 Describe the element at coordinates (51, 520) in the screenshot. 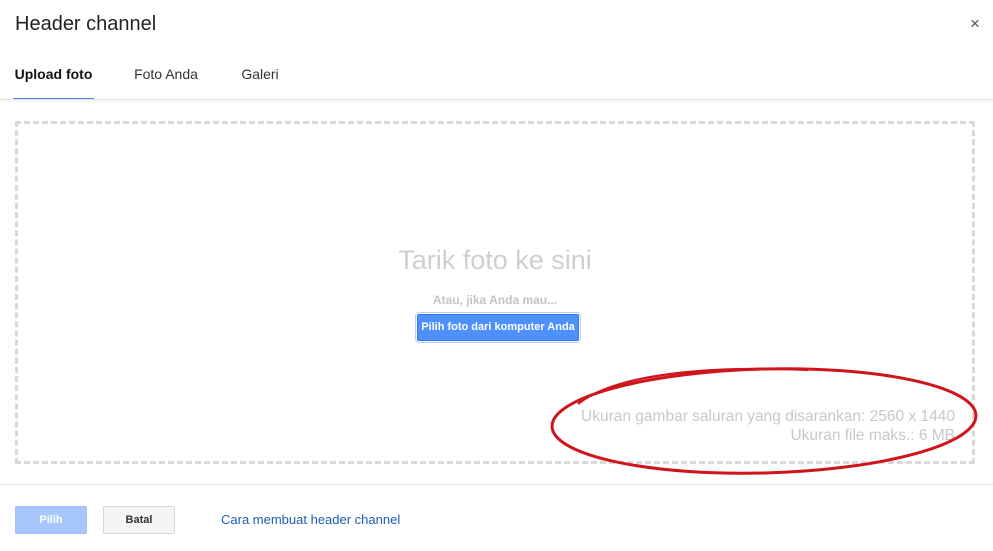

I see `select-button: Pilih` at that location.